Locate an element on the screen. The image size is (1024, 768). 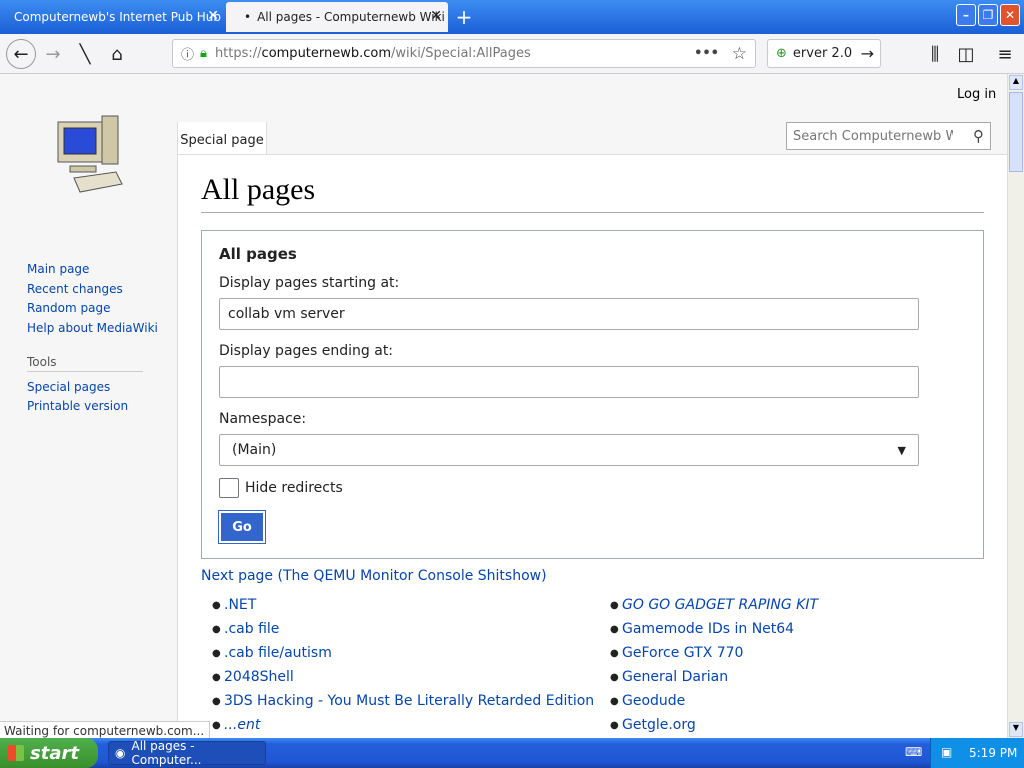
info-icon: ⓘ is located at coordinates (188, 55).